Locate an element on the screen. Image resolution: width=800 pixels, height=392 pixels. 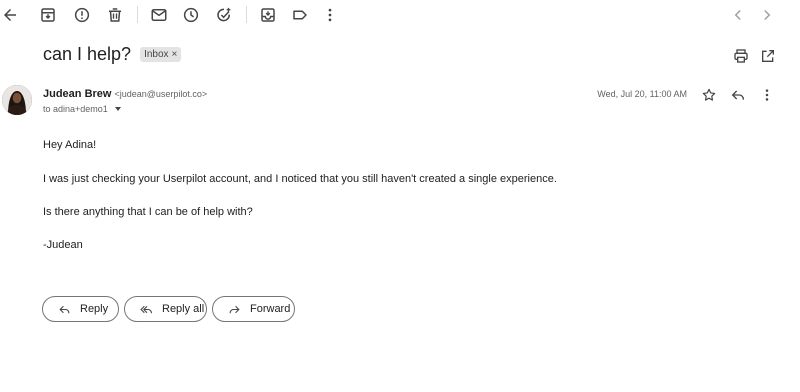
older-chevron-left-icon is located at coordinates (738, 15).